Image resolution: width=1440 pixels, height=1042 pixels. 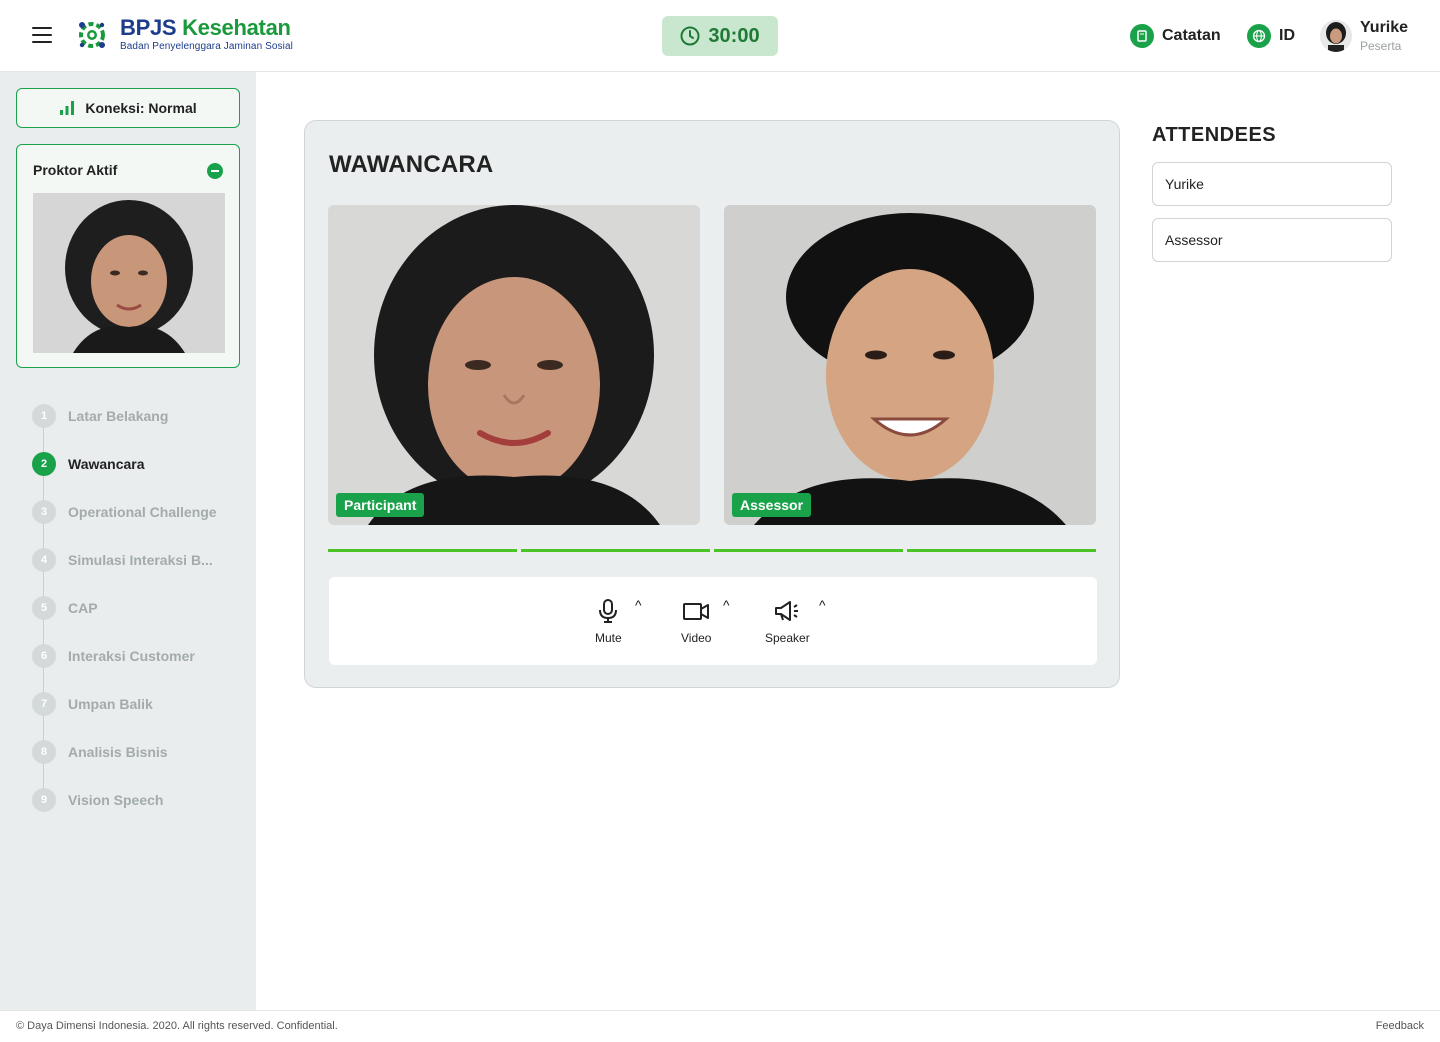 I want to click on user-role: Peserta, so click(x=1381, y=46).